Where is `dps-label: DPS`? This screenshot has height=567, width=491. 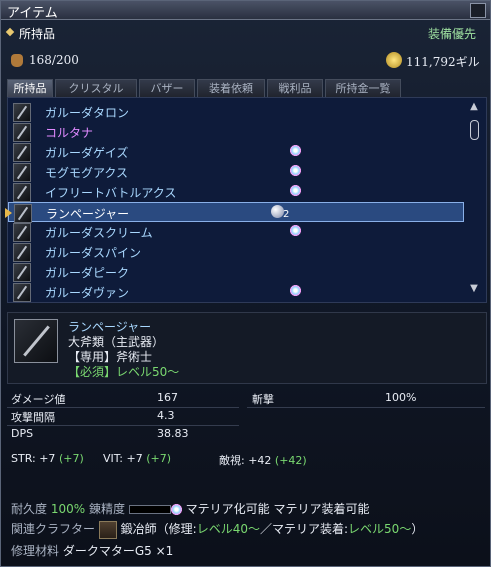
dps-label: DPS is located at coordinates (22, 433).